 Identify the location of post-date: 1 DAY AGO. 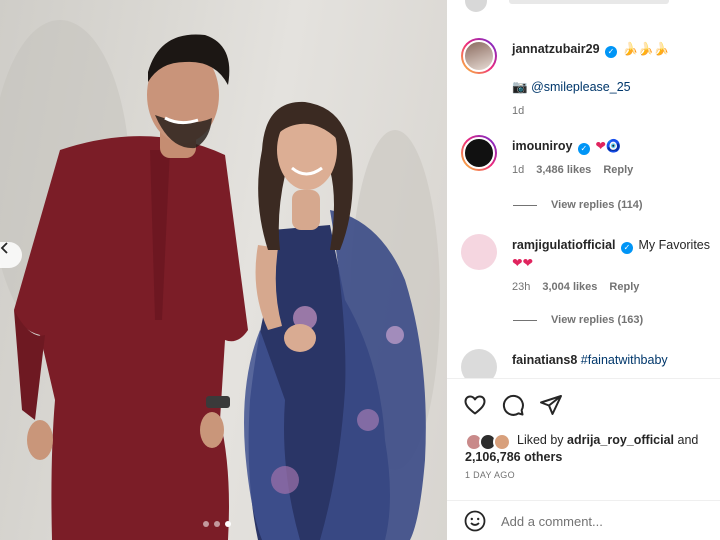
(490, 475).